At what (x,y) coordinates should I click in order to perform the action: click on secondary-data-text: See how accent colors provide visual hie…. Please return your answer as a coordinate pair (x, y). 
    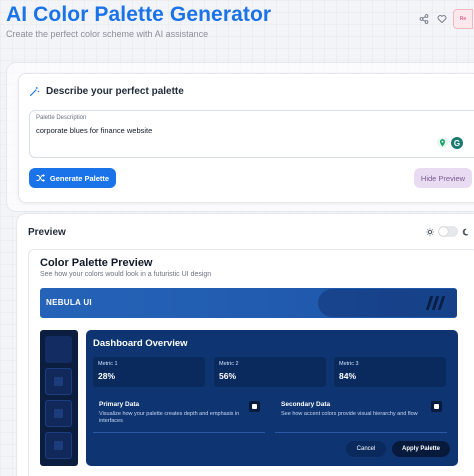
    Looking at the image, I should click on (349, 414).